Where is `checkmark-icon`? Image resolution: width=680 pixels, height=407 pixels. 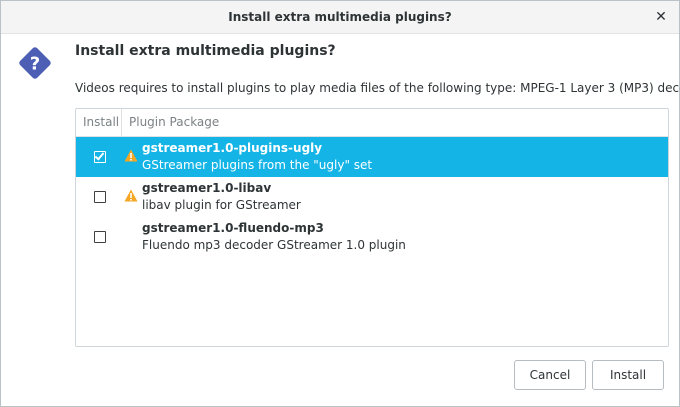
checkmark-icon is located at coordinates (99, 155).